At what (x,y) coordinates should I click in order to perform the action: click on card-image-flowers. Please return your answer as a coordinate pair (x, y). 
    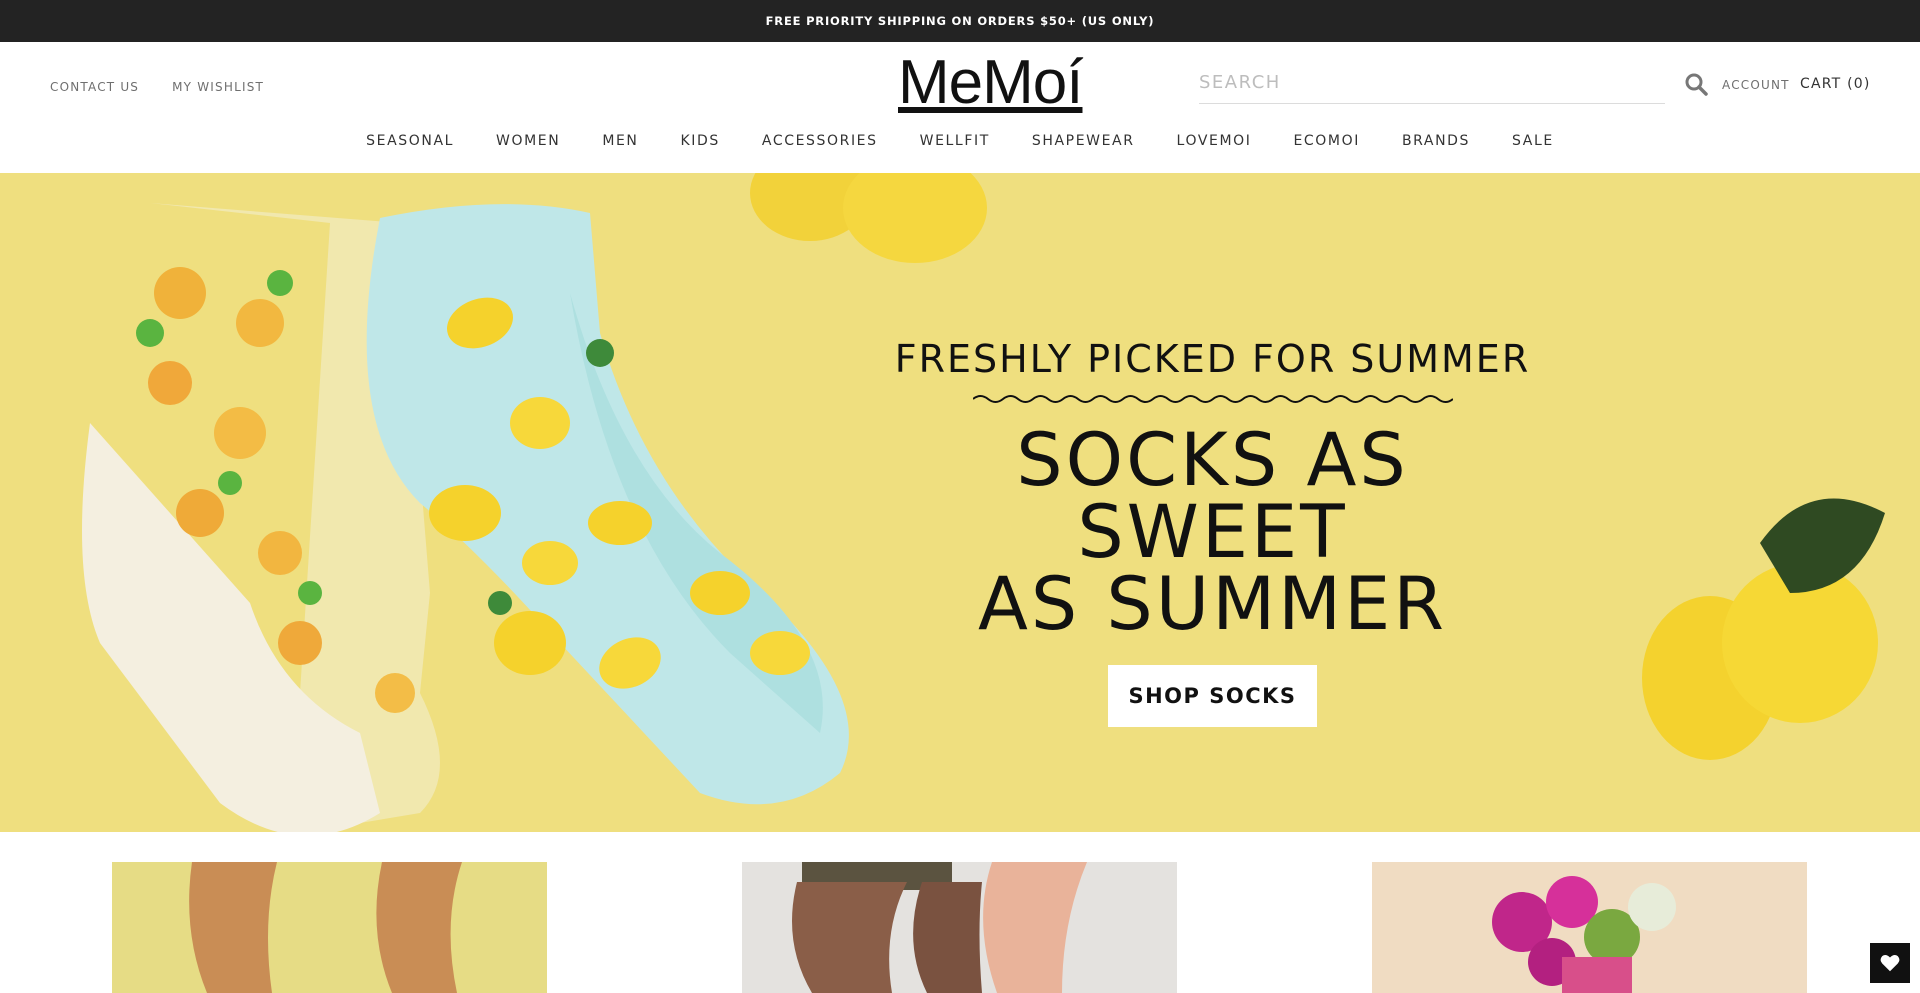
    Looking at the image, I should click on (1584, 934).